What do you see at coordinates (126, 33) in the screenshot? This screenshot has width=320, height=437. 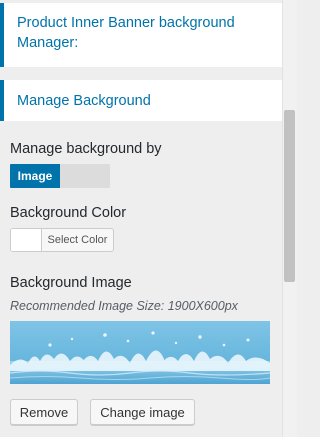 I see `section-title: Product Inner Banner background Manager:` at bounding box center [126, 33].